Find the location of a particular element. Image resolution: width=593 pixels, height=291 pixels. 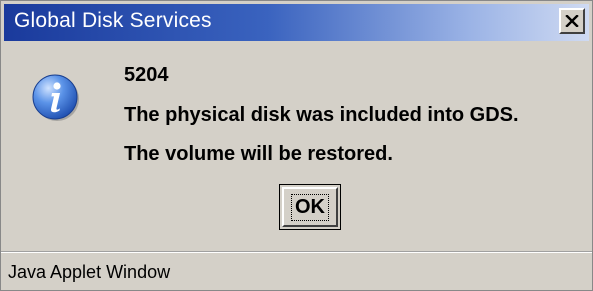

info-icon is located at coordinates (55, 97).